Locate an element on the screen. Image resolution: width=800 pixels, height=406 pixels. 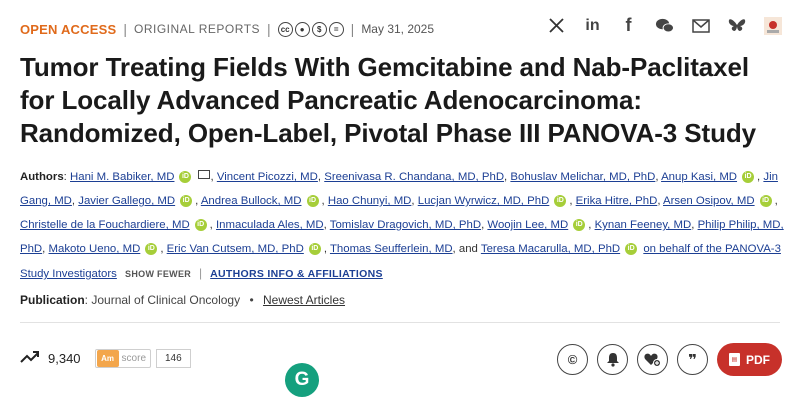
authors-label: Authors is located at coordinates (42, 177).